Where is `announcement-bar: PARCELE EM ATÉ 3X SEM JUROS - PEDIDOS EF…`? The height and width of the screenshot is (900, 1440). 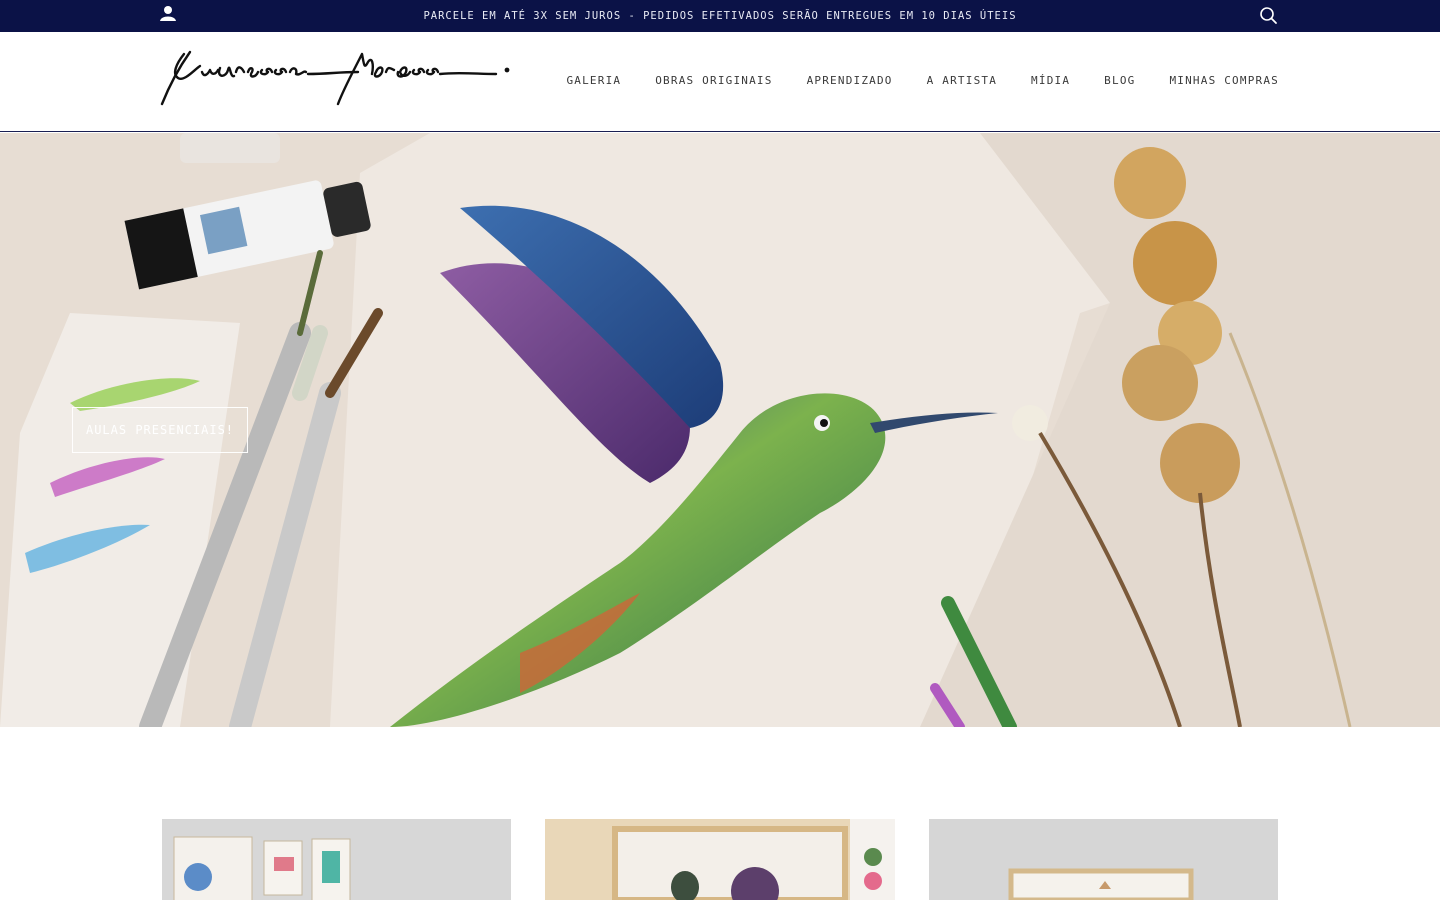 announcement-bar: PARCELE EM ATÉ 3X SEM JUROS - PEDIDOS EF… is located at coordinates (720, 16).